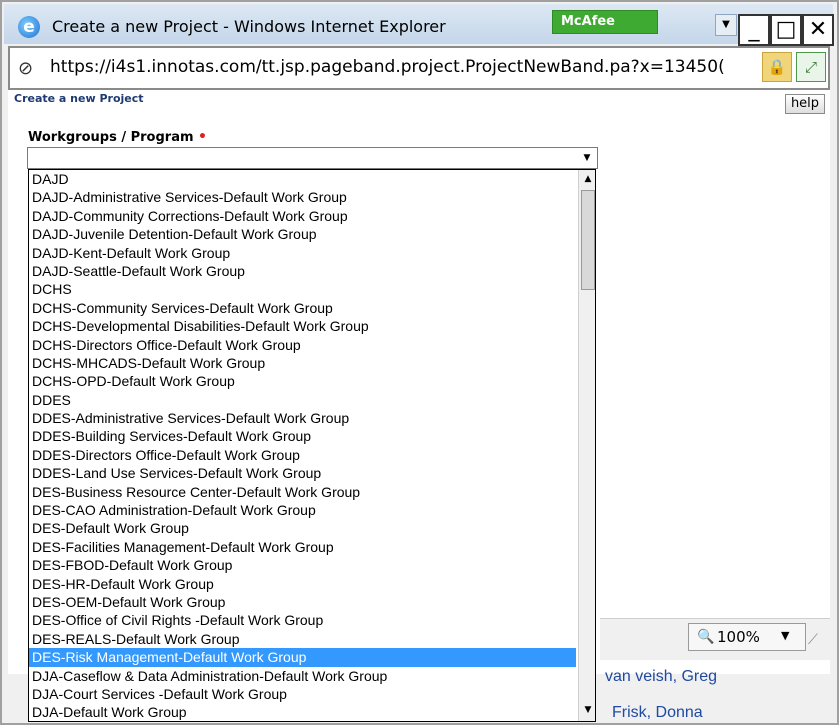  Describe the element at coordinates (29, 27) in the screenshot. I see `internet-explorer-icon: e` at that location.